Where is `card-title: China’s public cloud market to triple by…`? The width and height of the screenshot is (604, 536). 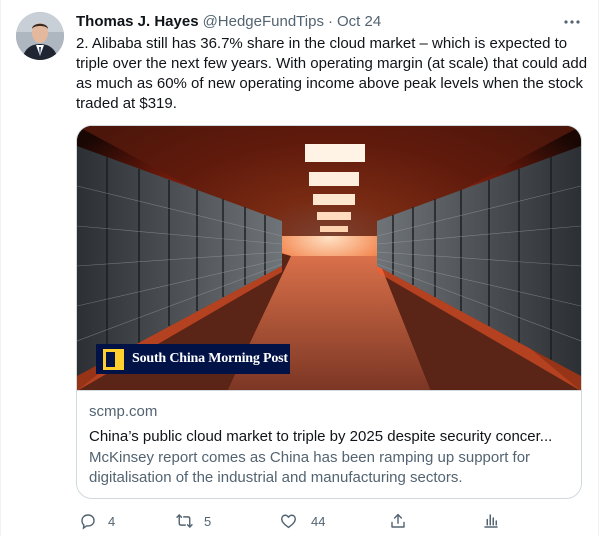
card-title: China’s public cloud market to triple by… is located at coordinates (321, 436).